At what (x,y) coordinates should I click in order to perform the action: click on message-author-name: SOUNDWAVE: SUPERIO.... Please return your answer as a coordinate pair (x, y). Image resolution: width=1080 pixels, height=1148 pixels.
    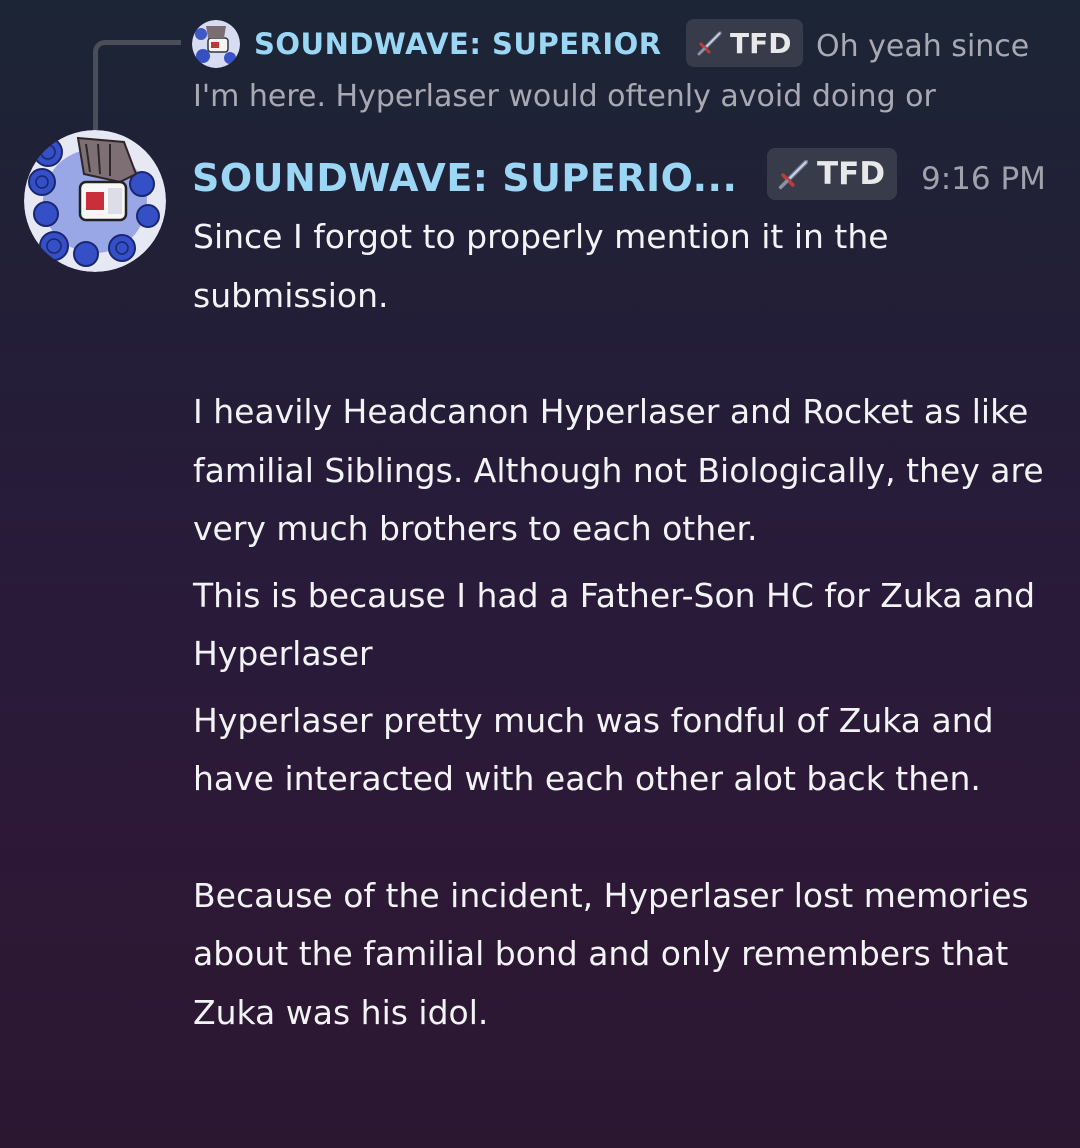
    Looking at the image, I should click on (464, 178).